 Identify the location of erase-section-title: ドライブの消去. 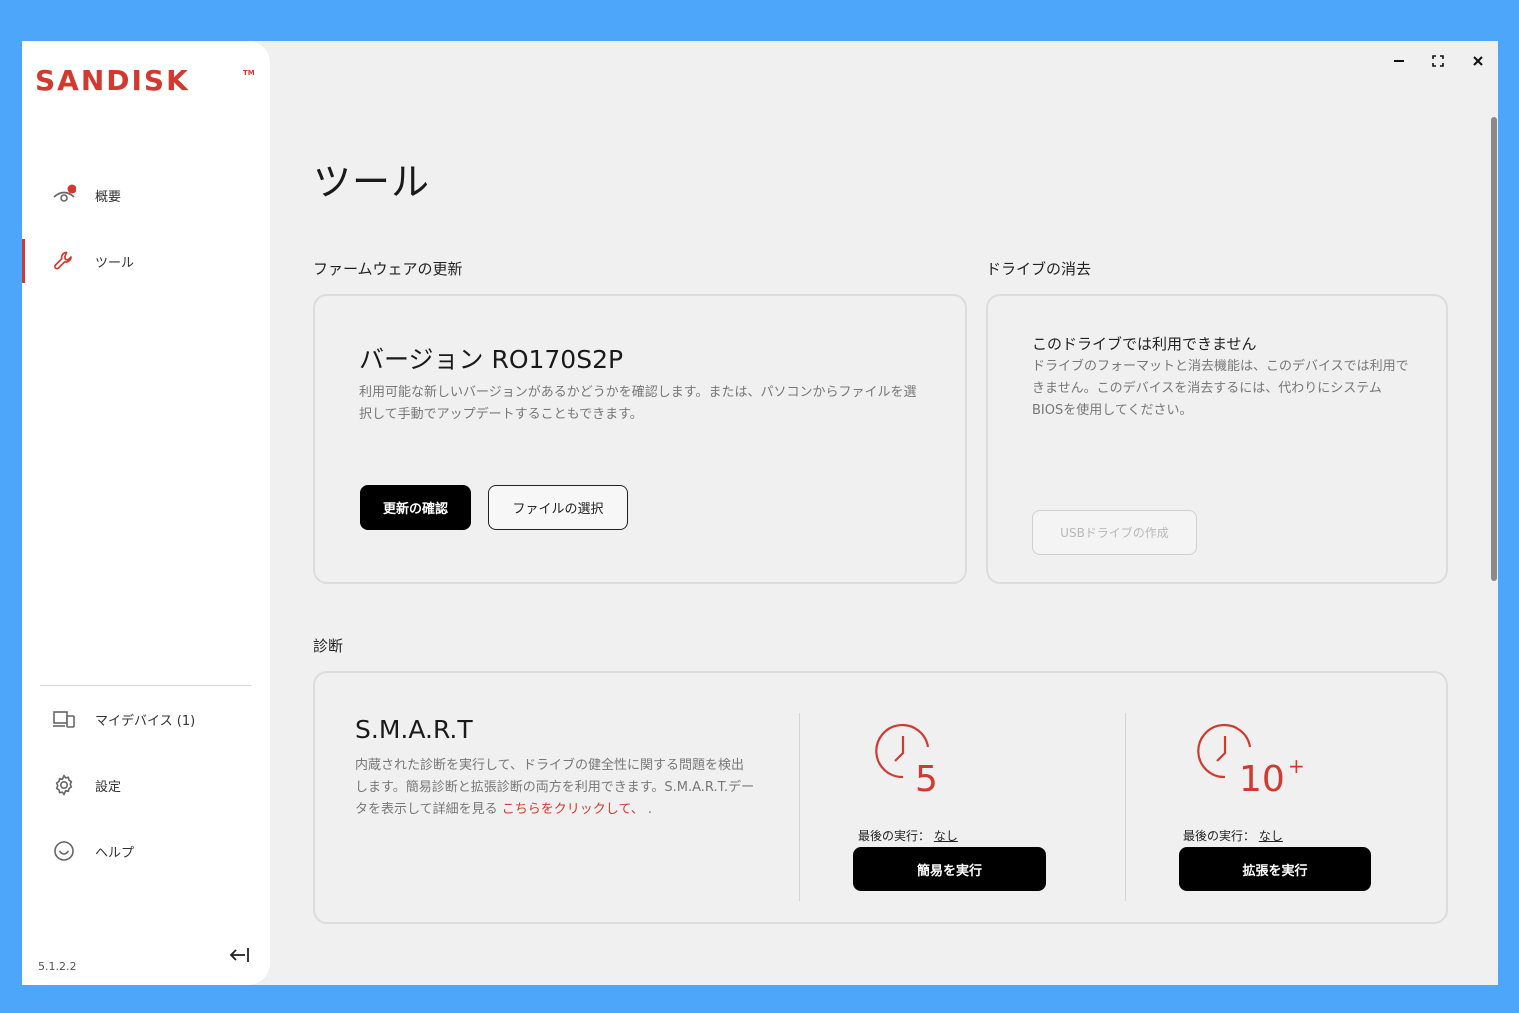
(1039, 269).